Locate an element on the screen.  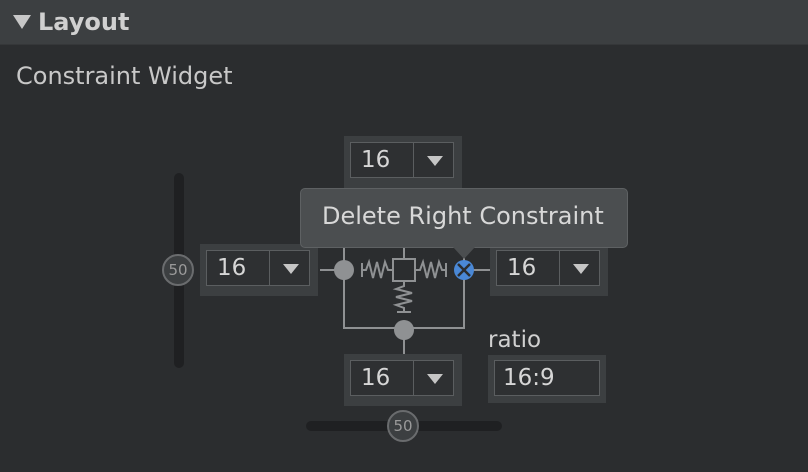
right-margin-value: 16 is located at coordinates (522, 268).